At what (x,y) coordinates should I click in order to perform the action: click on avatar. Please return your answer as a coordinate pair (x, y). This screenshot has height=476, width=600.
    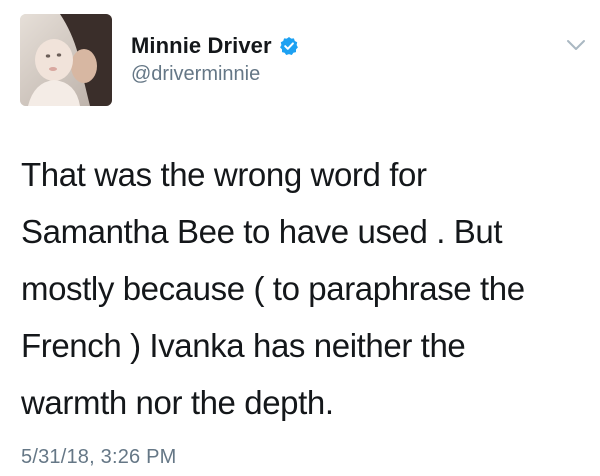
    Looking at the image, I should click on (66, 60).